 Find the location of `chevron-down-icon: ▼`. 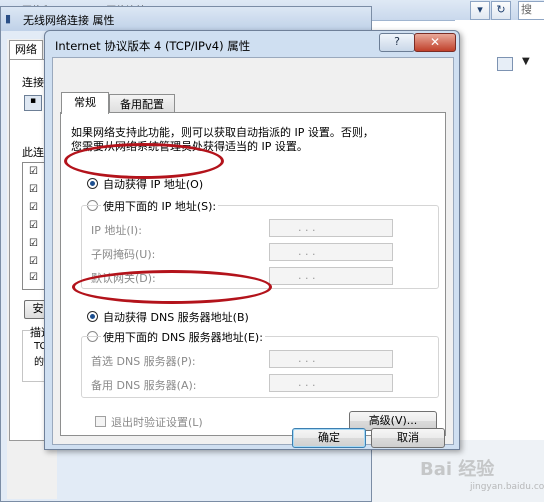

chevron-down-icon: ▼ is located at coordinates (526, 61).